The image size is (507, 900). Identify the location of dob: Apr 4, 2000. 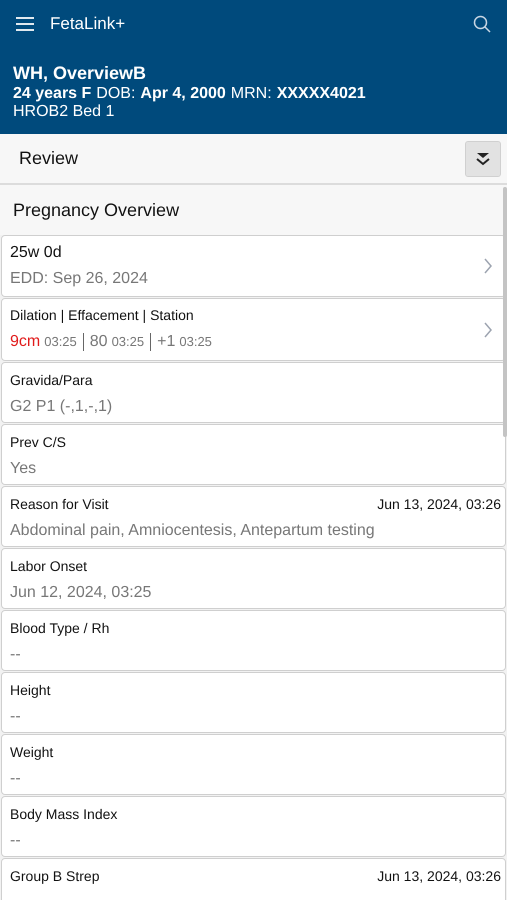
(183, 93).